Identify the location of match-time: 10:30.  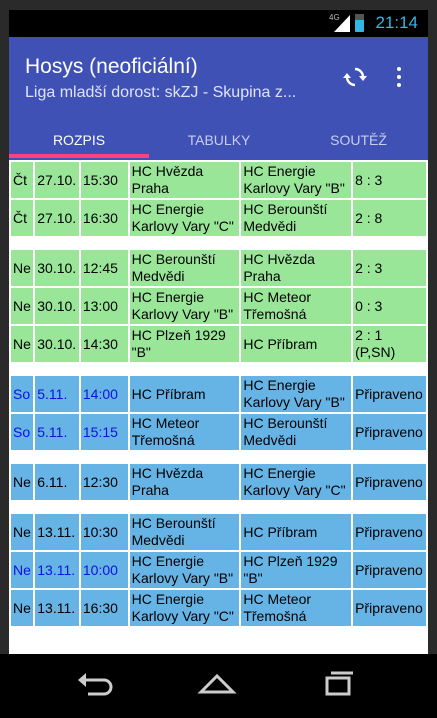
(104, 532).